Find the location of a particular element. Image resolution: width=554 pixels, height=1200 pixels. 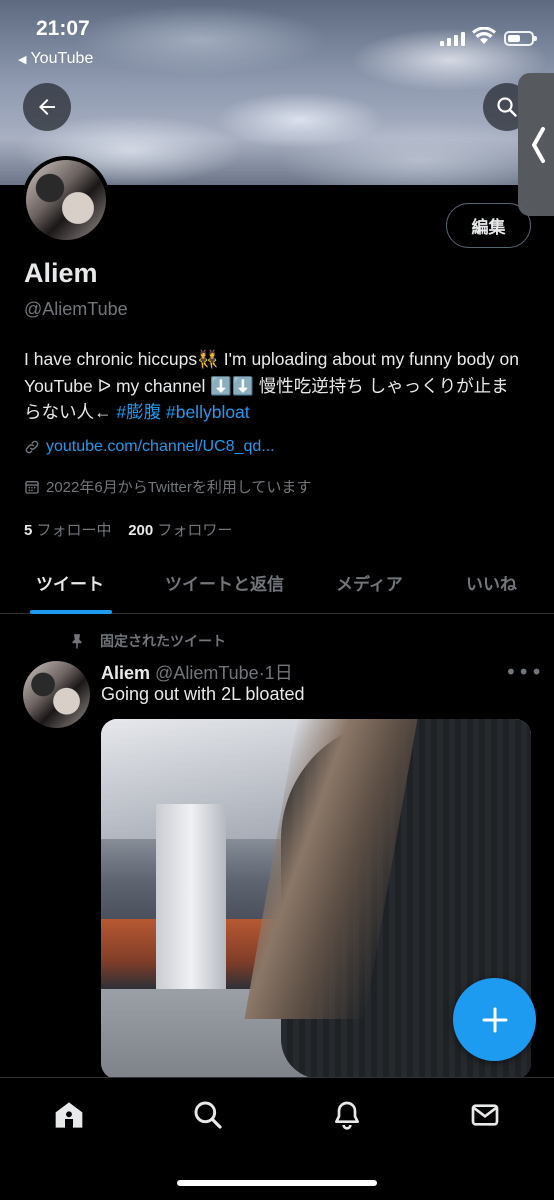

home-indicator is located at coordinates (277, 1183).